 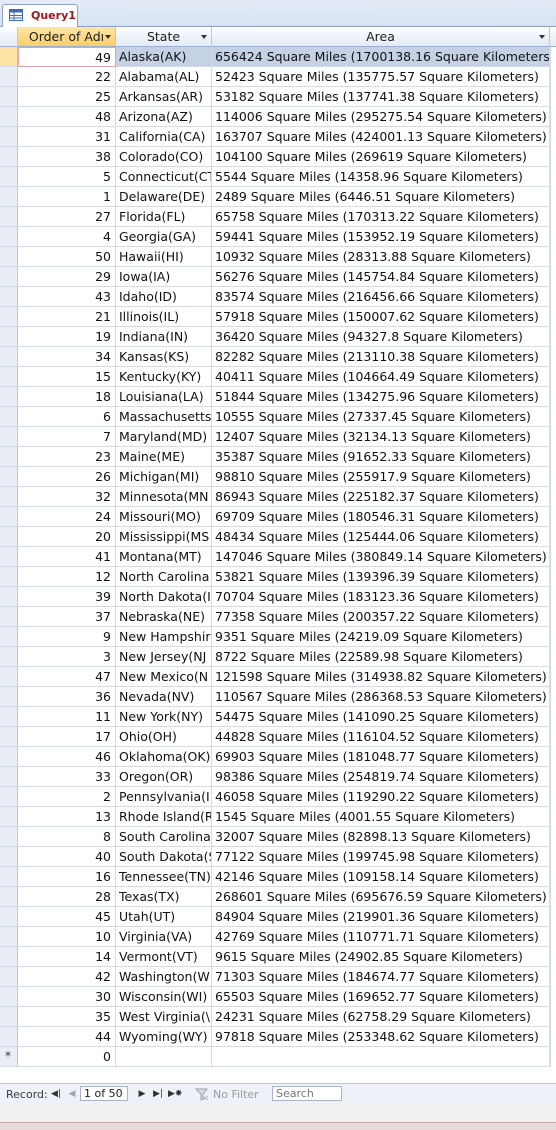 I want to click on table-cell-order: 48, so click(x=67, y=117).